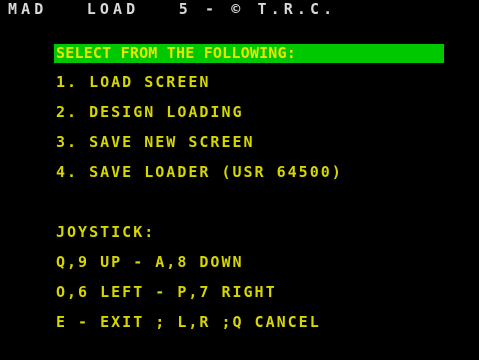 This screenshot has height=360, width=479. What do you see at coordinates (249, 53) in the screenshot?
I see `select-prompt-banner: SELECT FROM THE FOLLOWING:` at bounding box center [249, 53].